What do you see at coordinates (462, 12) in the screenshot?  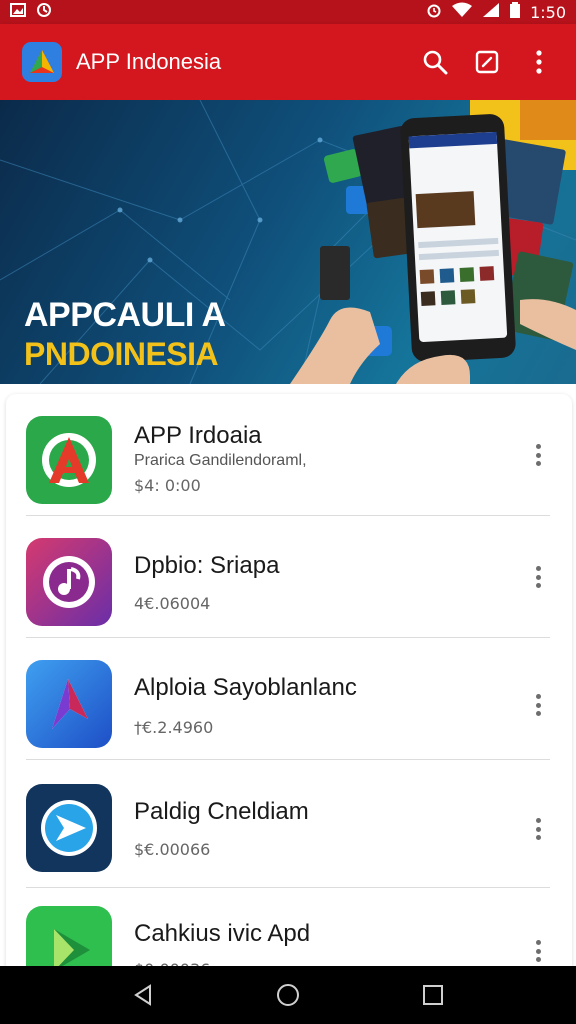 I see `wifi-icon` at bounding box center [462, 12].